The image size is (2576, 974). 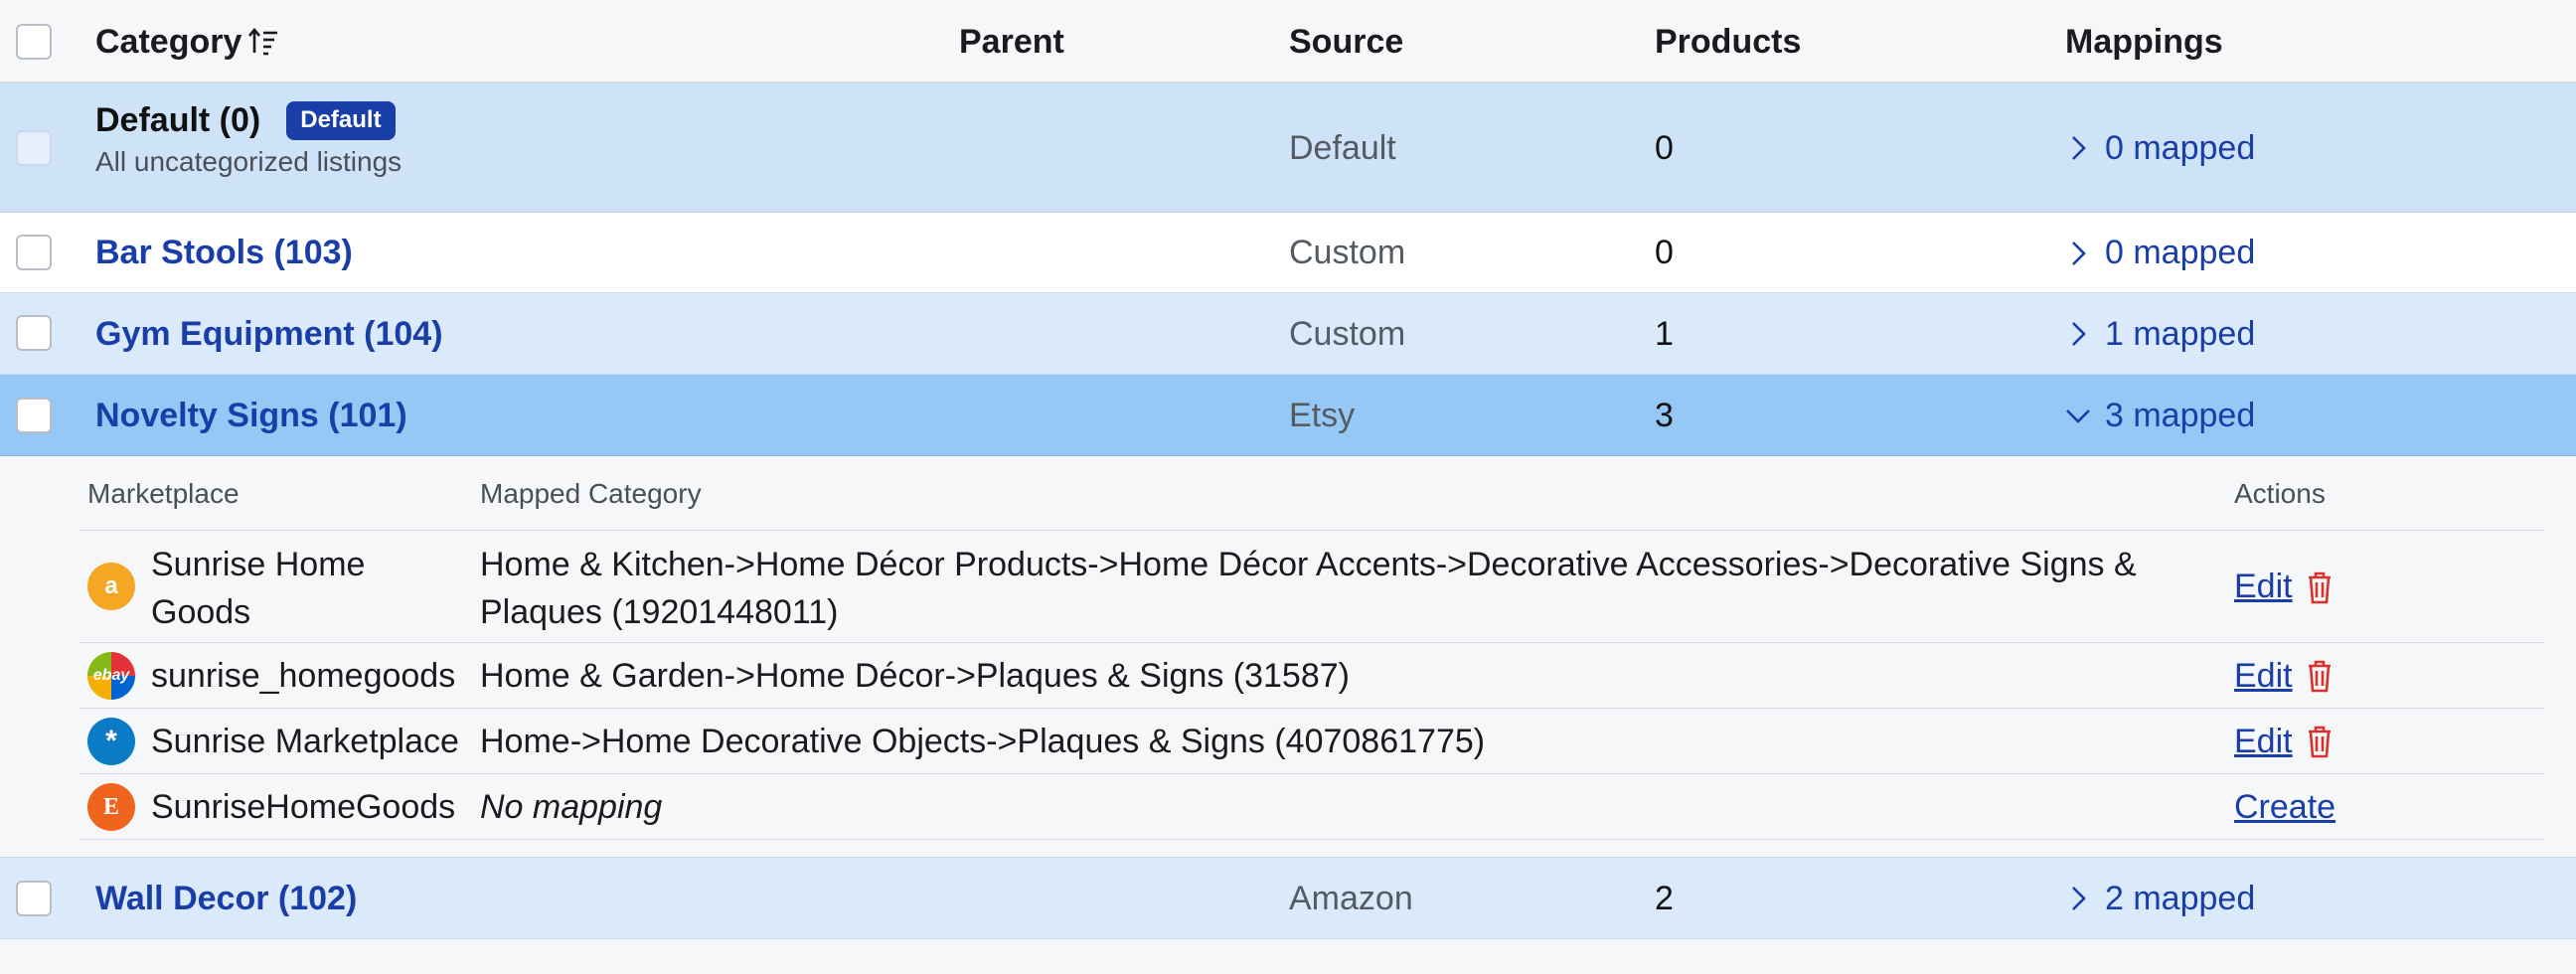 I want to click on mappings-toggle: 3 mapped, so click(x=2160, y=415).